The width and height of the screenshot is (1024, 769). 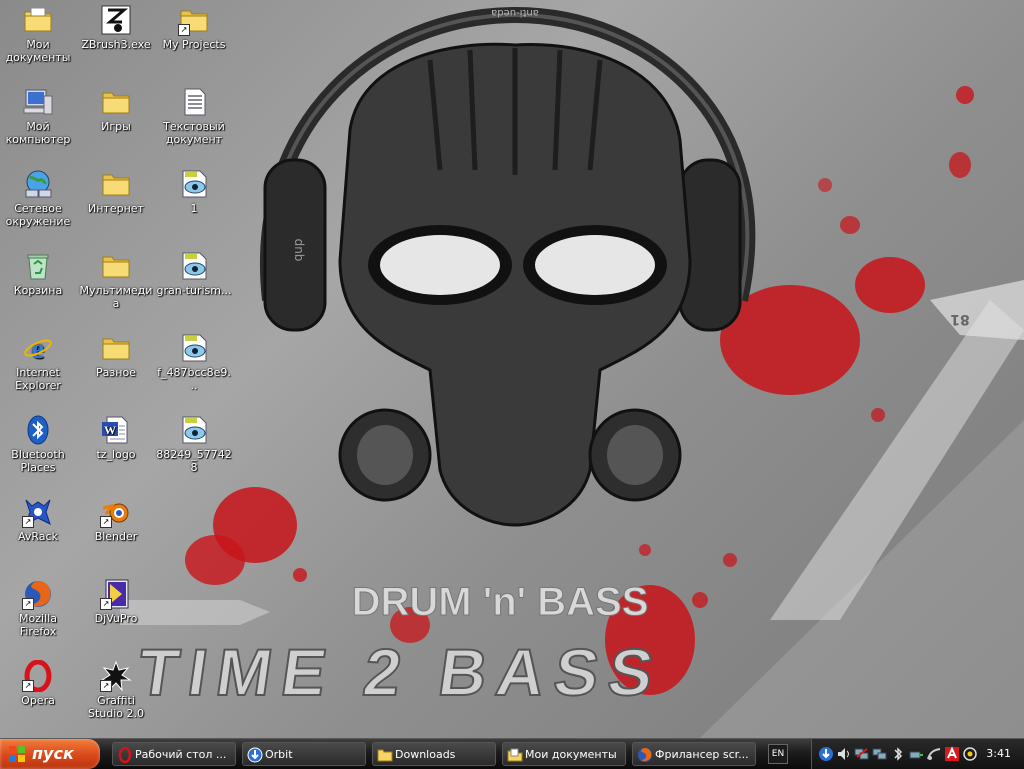 I want to click on desktop-icon-blender: ↗ Blender, so click(x=116, y=519).